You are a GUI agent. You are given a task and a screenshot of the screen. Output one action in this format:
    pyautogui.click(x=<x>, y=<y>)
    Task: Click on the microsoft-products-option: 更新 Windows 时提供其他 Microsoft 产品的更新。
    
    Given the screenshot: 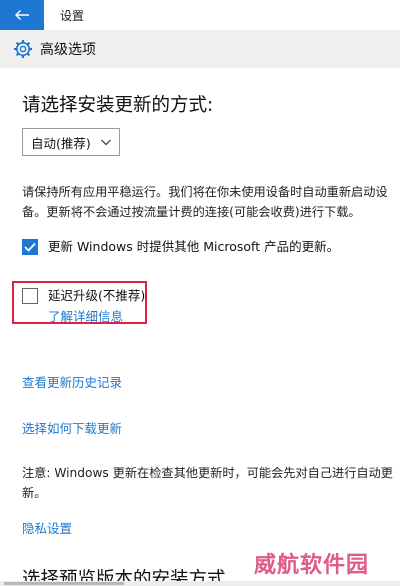 What is the action you would take?
    pyautogui.click(x=180, y=247)
    